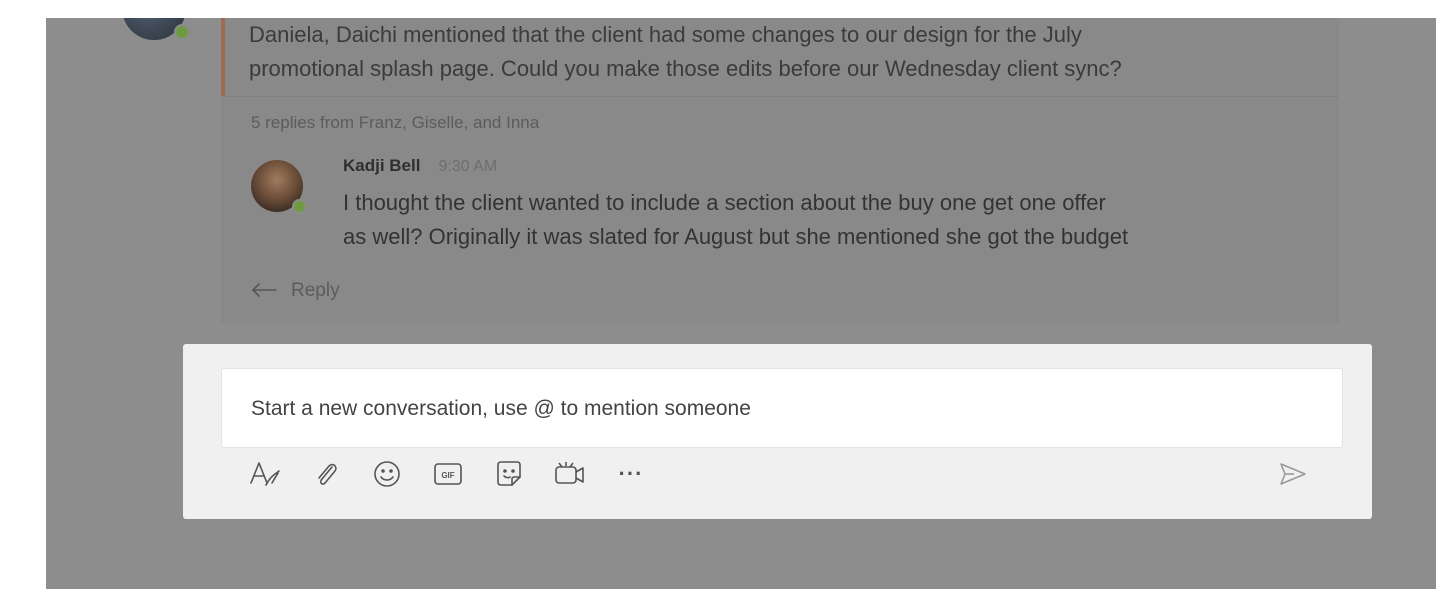  Describe the element at coordinates (279, 187) in the screenshot. I see `reply-author-avatar` at that location.